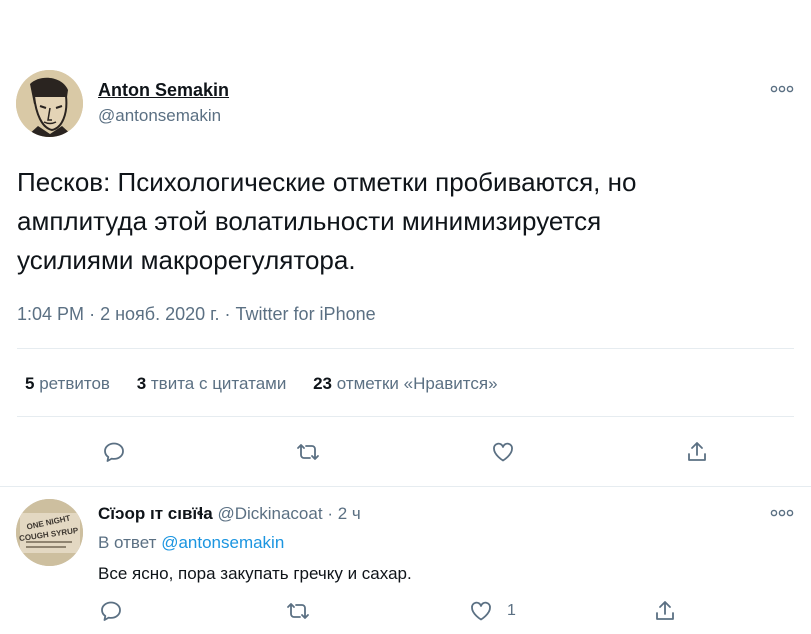 This screenshot has width=811, height=634. Describe the element at coordinates (30, 383) in the screenshot. I see `retweets-count: 5` at that location.